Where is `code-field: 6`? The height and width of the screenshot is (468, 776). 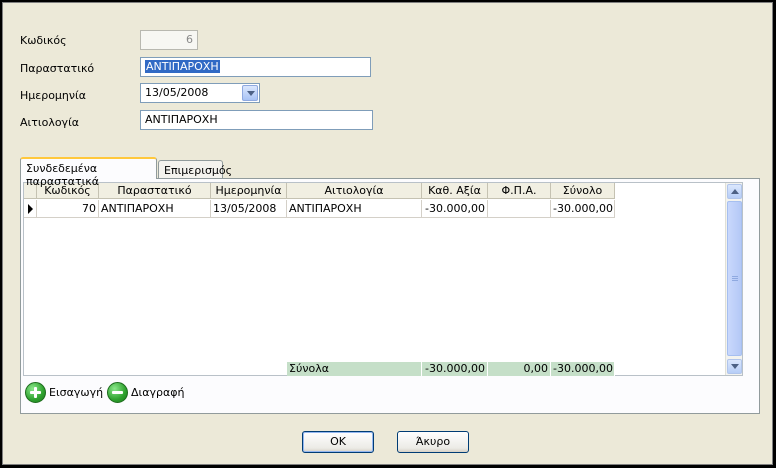
code-field: 6 is located at coordinates (169, 40).